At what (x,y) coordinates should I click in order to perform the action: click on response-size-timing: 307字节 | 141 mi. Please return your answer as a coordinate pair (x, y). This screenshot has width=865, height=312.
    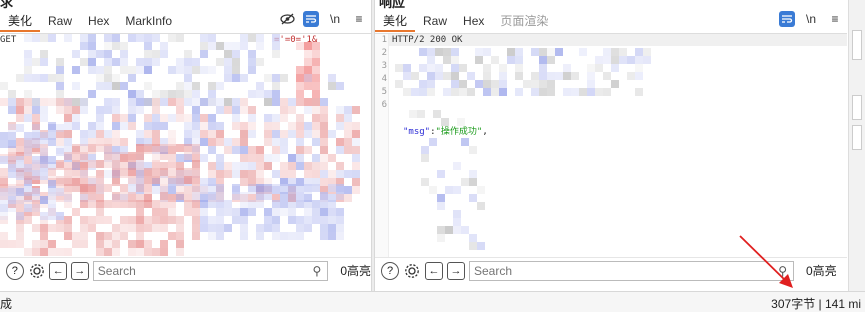
    Looking at the image, I should click on (816, 304).